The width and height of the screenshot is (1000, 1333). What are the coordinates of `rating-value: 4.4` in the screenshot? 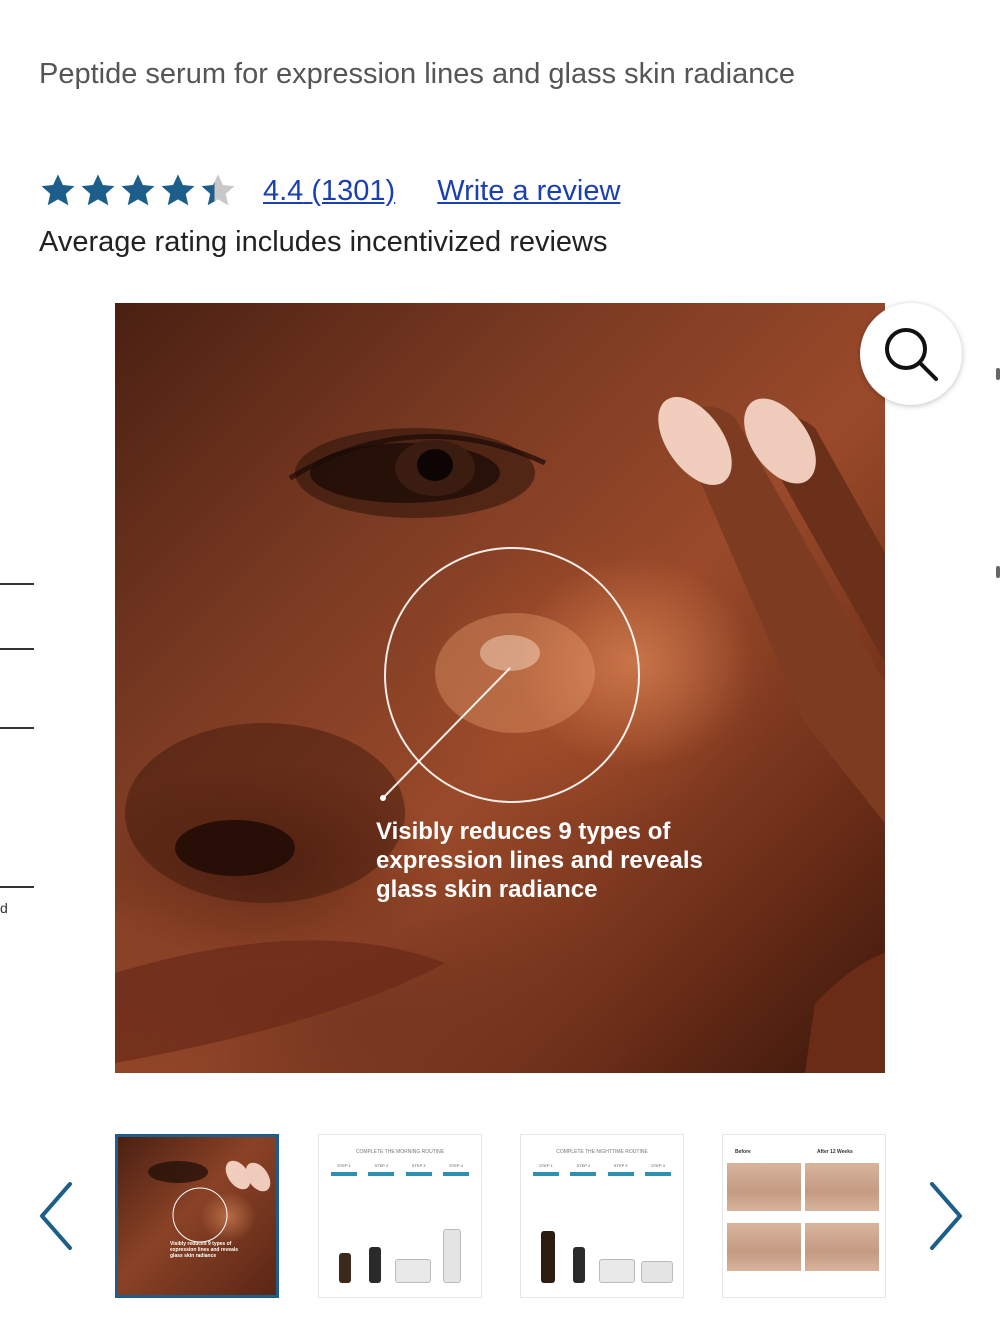 It's located at (283, 191).